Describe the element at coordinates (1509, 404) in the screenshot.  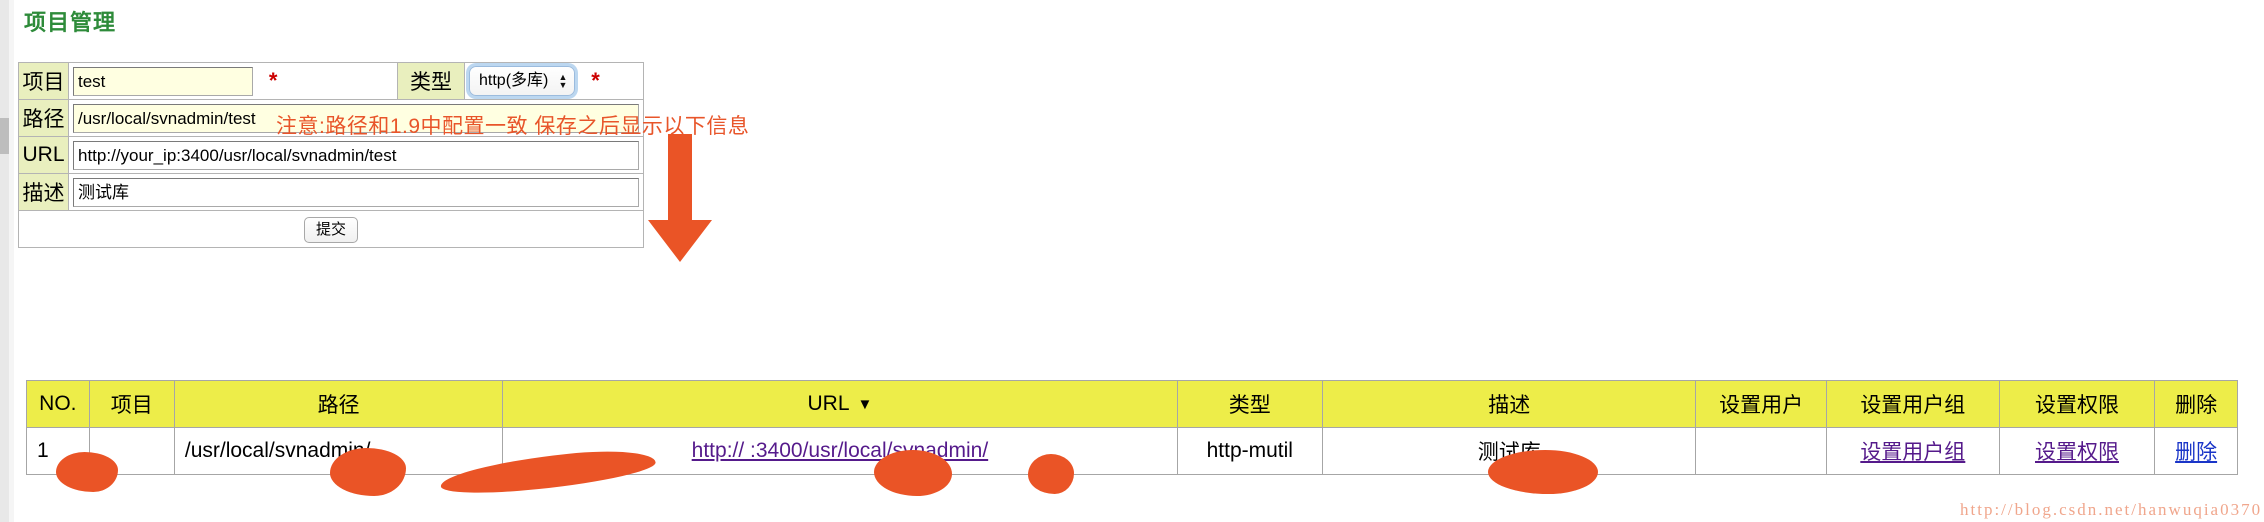
I see `header-desc: 描述` at that location.